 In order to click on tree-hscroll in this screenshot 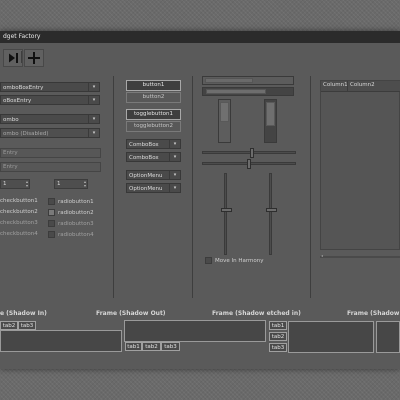, I will do `click(360, 257)`.